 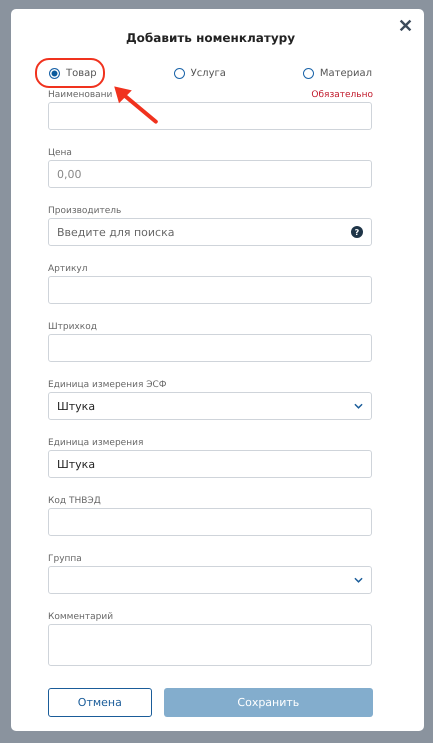 What do you see at coordinates (210, 174) in the screenshot?
I see `input-field: 0,00` at bounding box center [210, 174].